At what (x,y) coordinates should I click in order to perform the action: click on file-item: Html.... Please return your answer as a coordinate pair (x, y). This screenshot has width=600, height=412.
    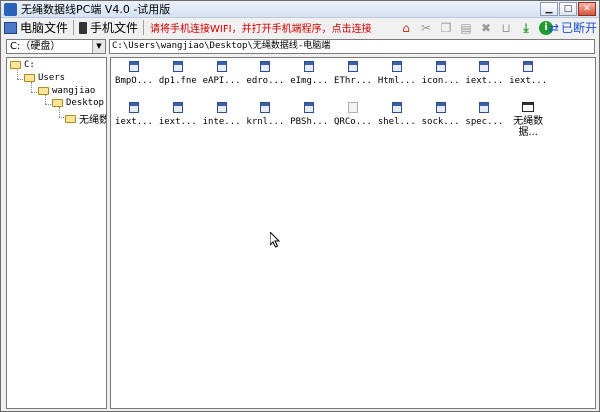
    Looking at the image, I should click on (397, 73).